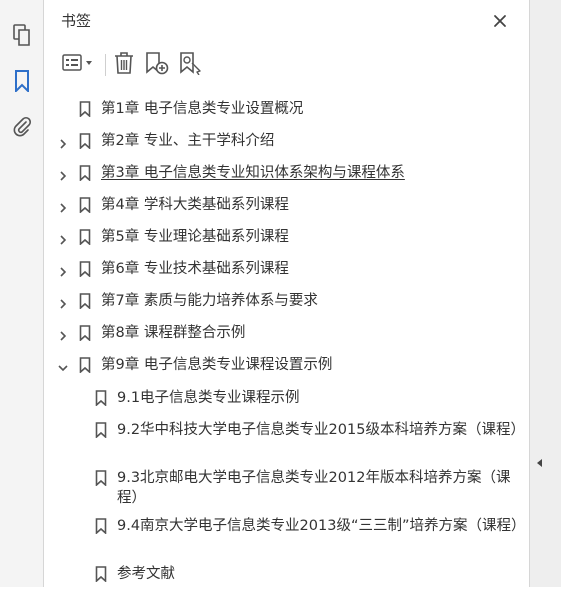 This screenshot has height=591, width=561. I want to click on bookmark-item: 第8章 课程群整合示例, so click(287, 334).